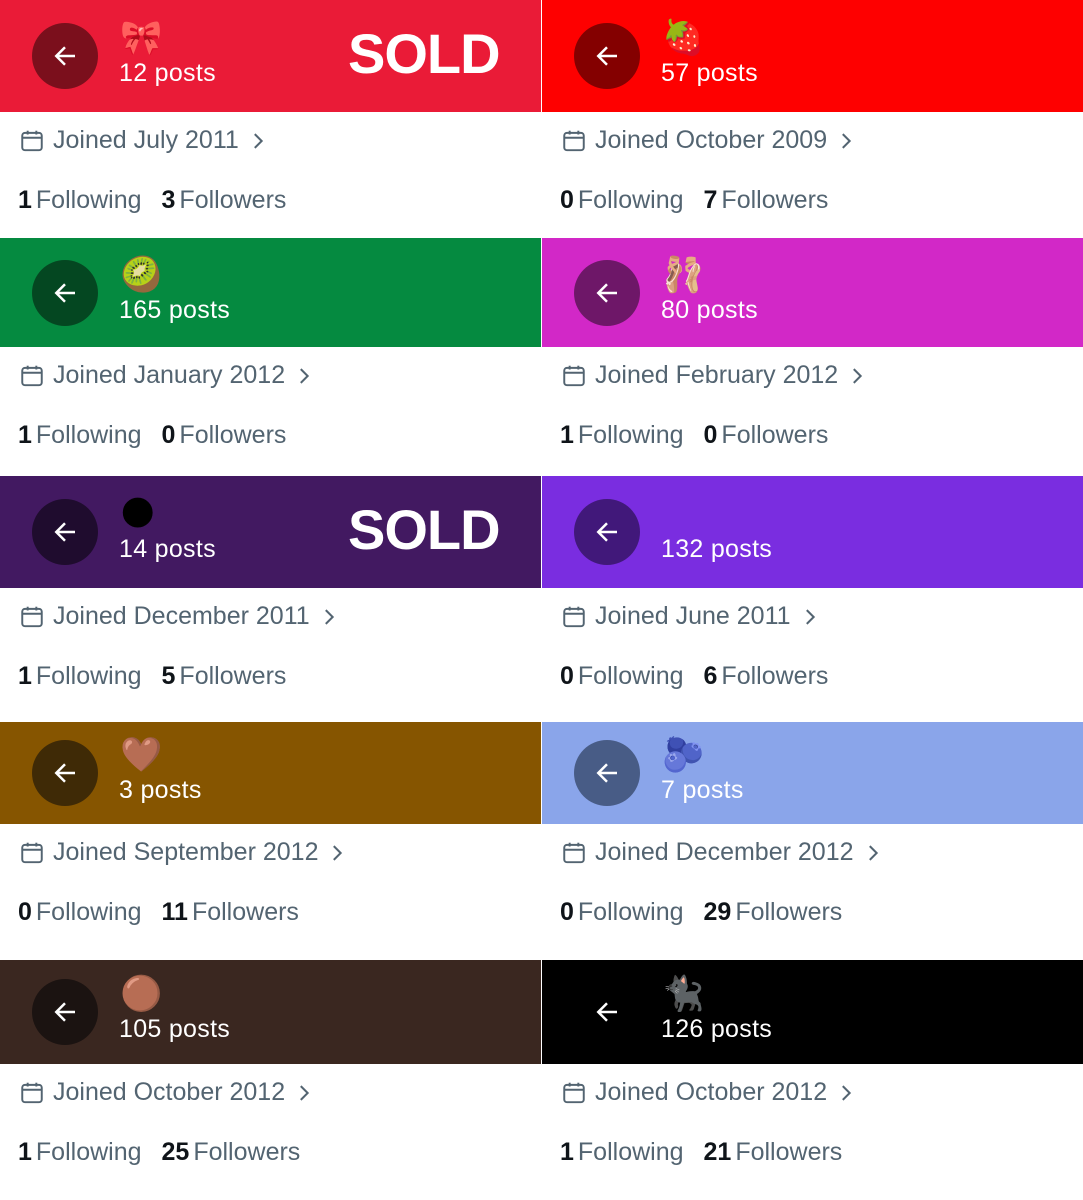 This screenshot has height=1200, width=1083. I want to click on join-date: Joined June 2011, so click(691, 616).